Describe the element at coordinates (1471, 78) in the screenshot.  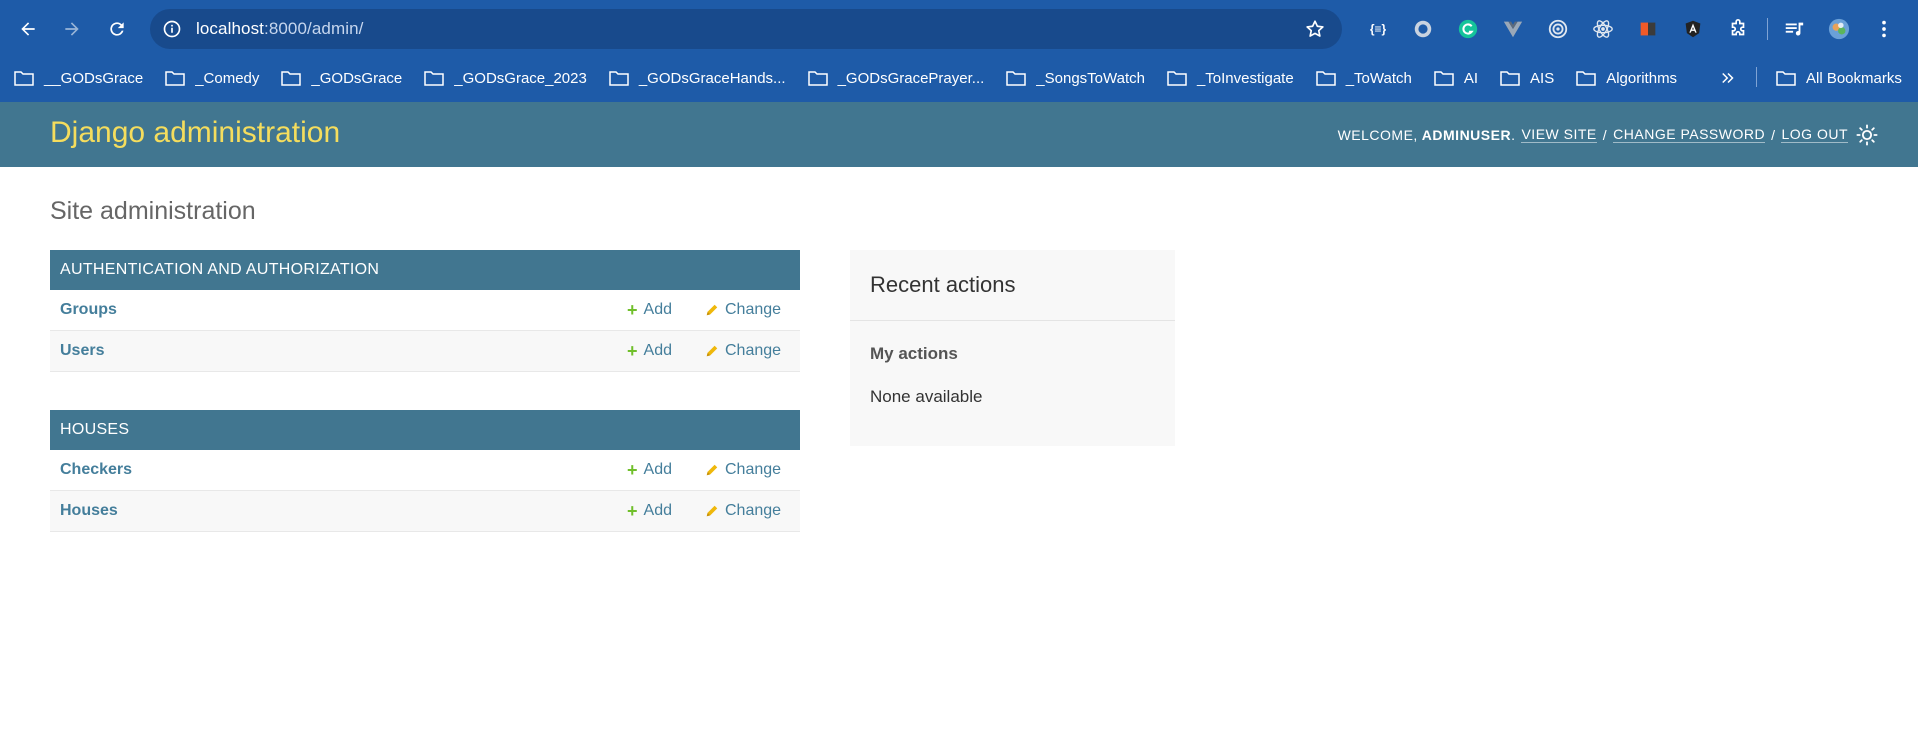
I see `bookmark-label: AI` at that location.